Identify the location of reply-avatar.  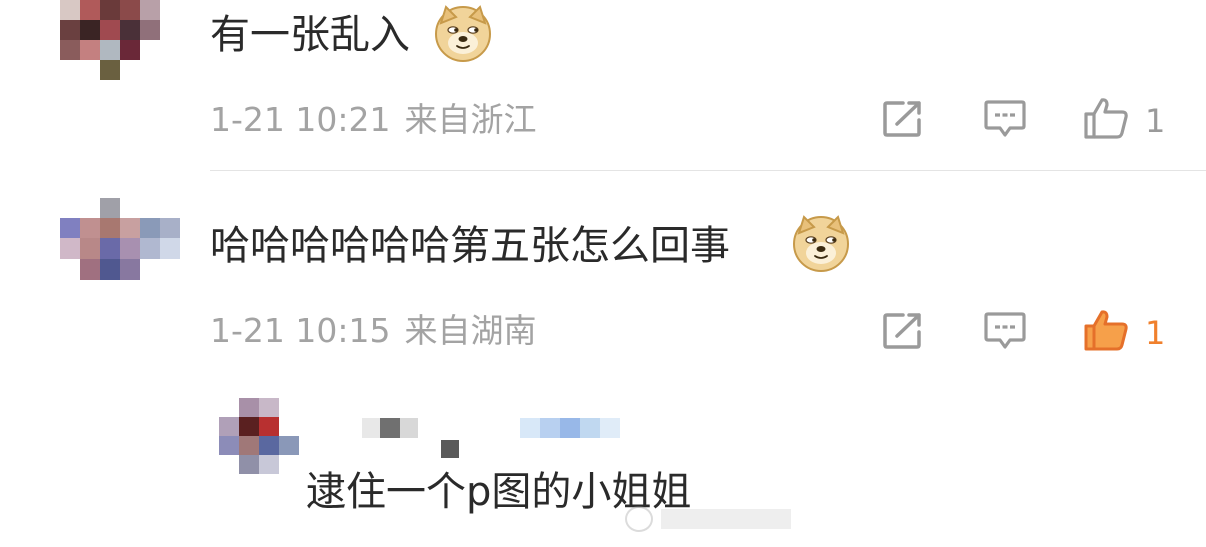
(259, 436).